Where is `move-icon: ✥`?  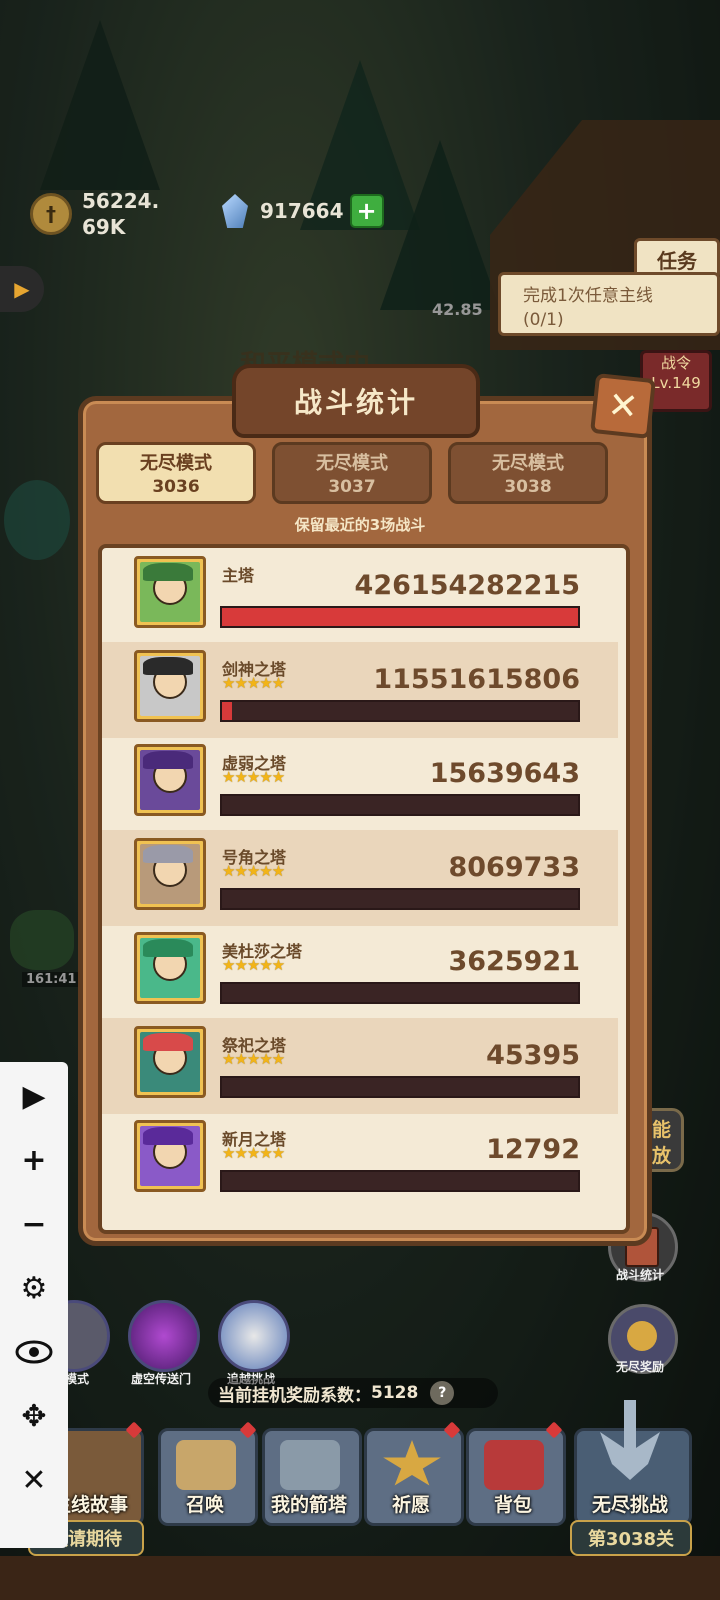 move-icon: ✥ is located at coordinates (34, 1416).